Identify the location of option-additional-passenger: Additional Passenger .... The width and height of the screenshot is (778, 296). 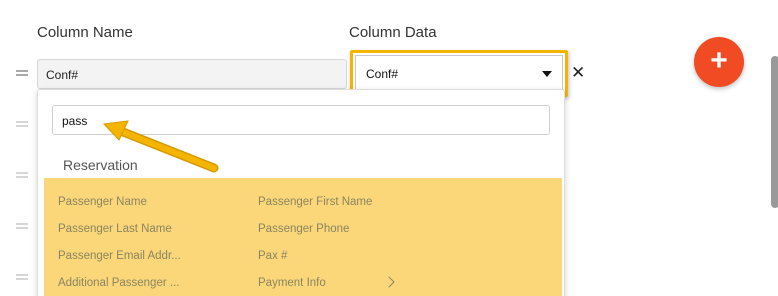
(118, 283).